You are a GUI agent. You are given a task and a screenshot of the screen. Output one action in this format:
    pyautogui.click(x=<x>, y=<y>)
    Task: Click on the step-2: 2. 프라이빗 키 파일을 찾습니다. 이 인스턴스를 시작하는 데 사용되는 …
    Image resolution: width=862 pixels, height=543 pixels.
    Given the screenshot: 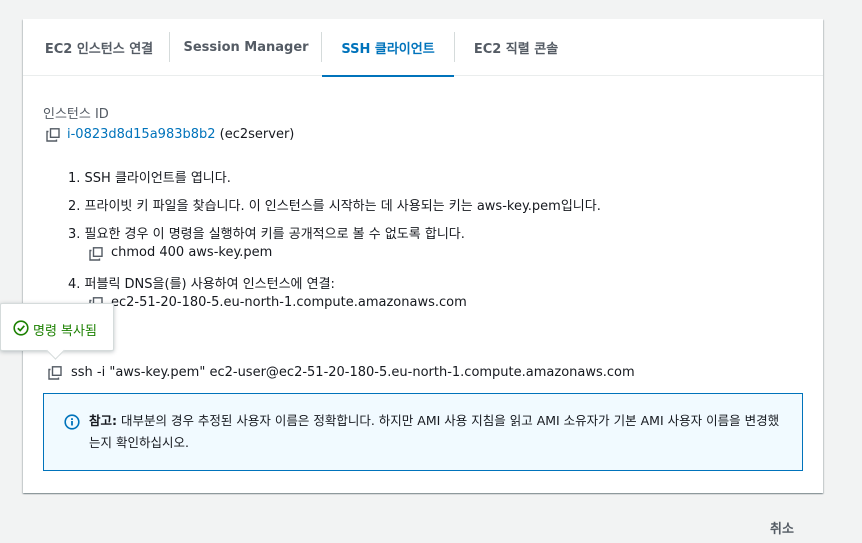 What is the action you would take?
    pyautogui.click(x=334, y=206)
    